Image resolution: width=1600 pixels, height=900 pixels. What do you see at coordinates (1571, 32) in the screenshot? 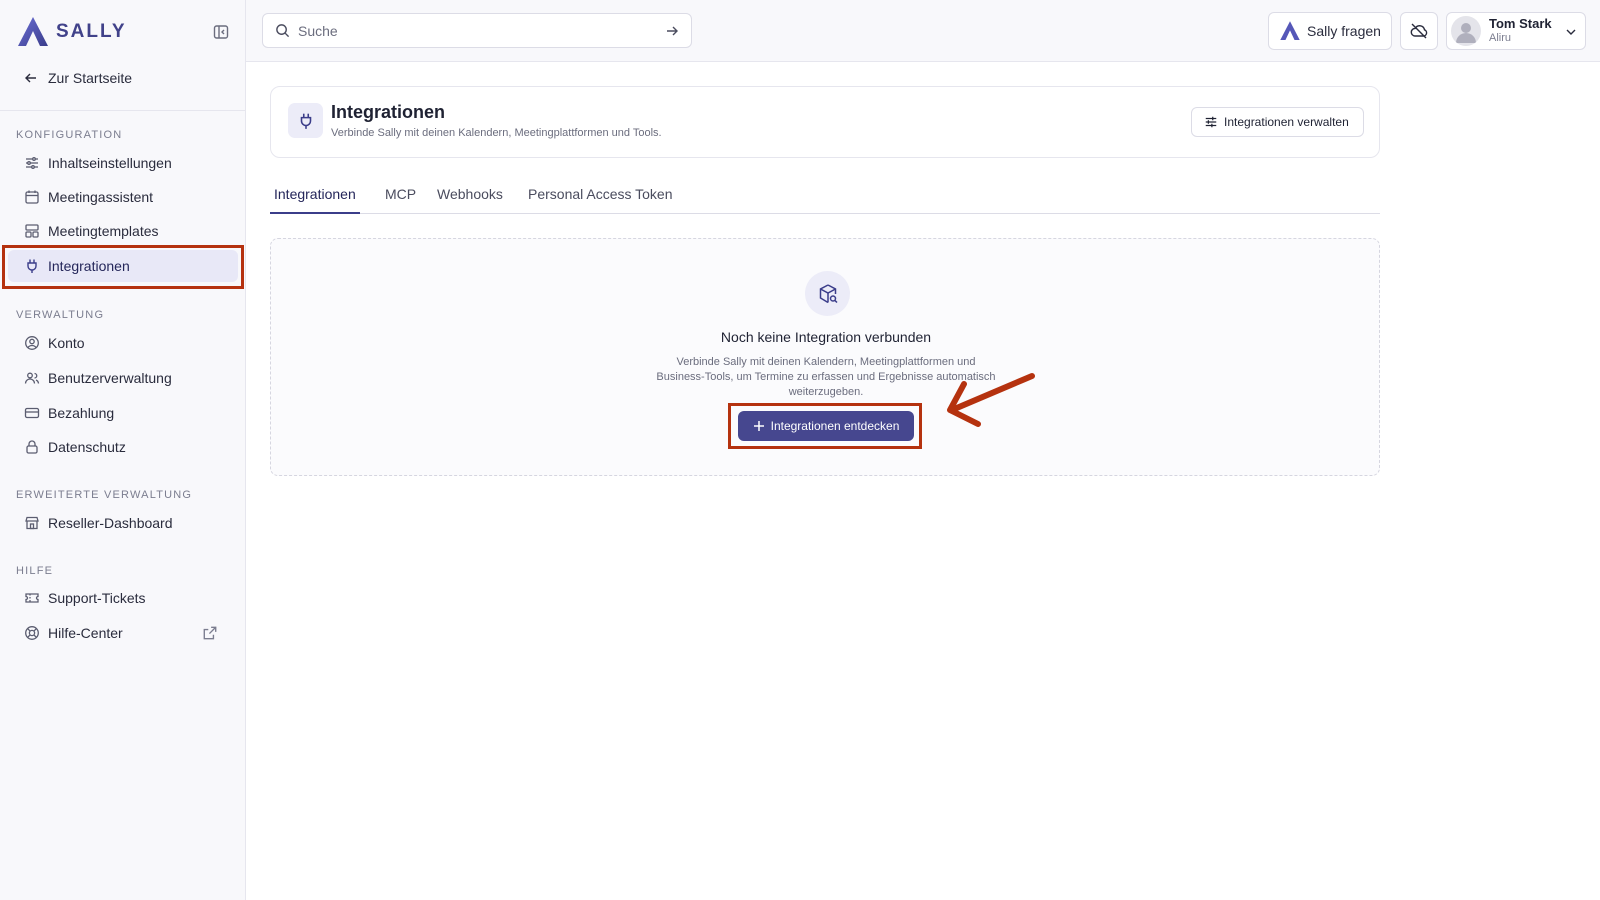
I see `chevron-down-icon` at bounding box center [1571, 32].